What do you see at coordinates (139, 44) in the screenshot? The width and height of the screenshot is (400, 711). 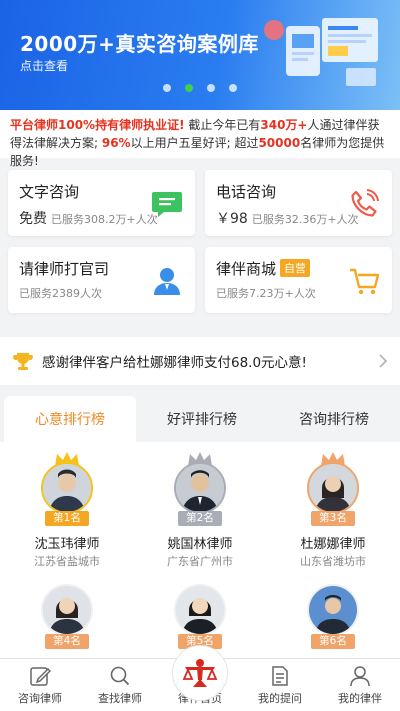 I see `banner-title: 2000万+真实咨询案例库` at bounding box center [139, 44].